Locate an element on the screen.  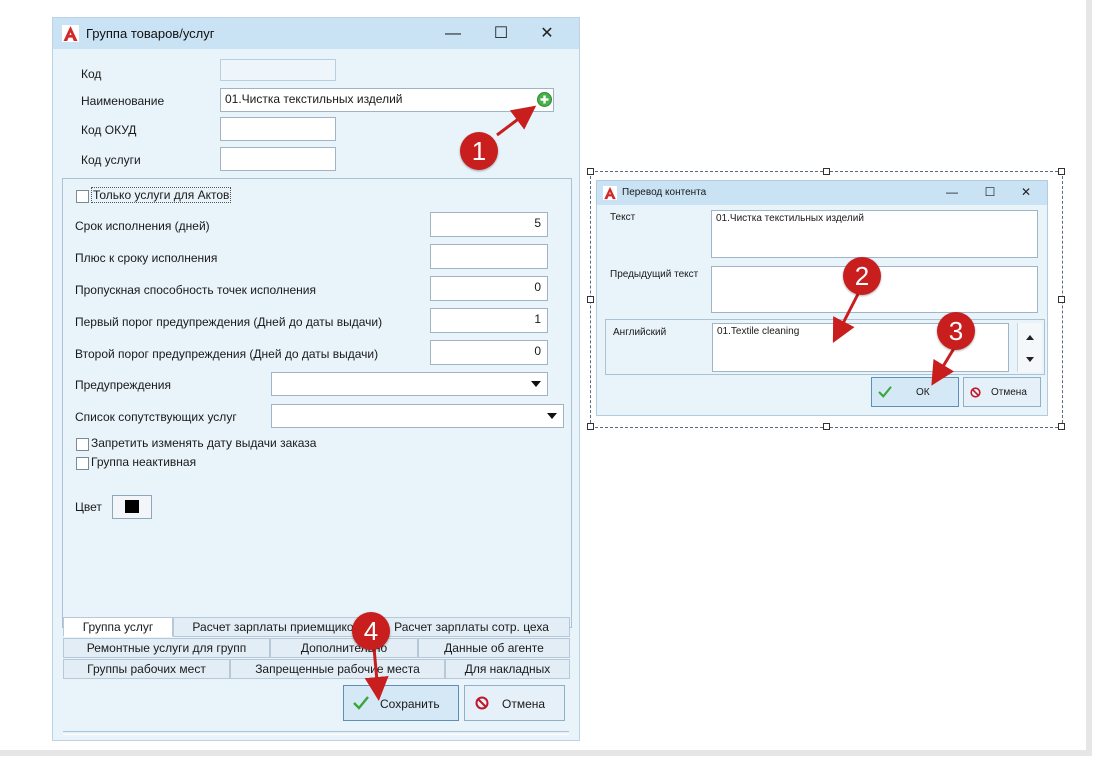
step-marker-2: 2 is located at coordinates (862, 276).